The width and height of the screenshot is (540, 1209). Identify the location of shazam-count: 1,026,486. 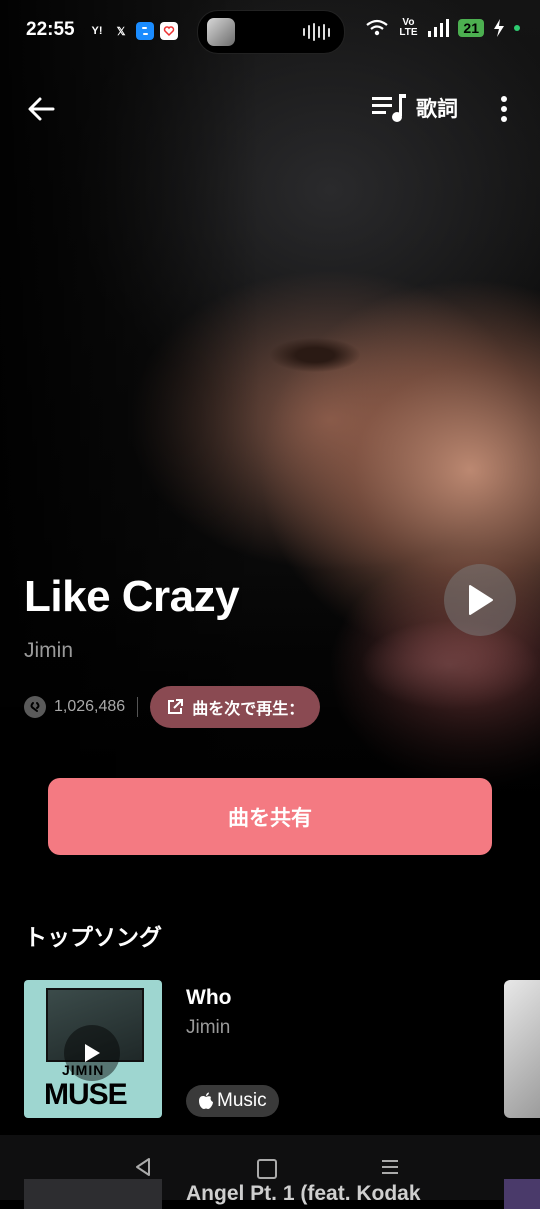
(90, 706).